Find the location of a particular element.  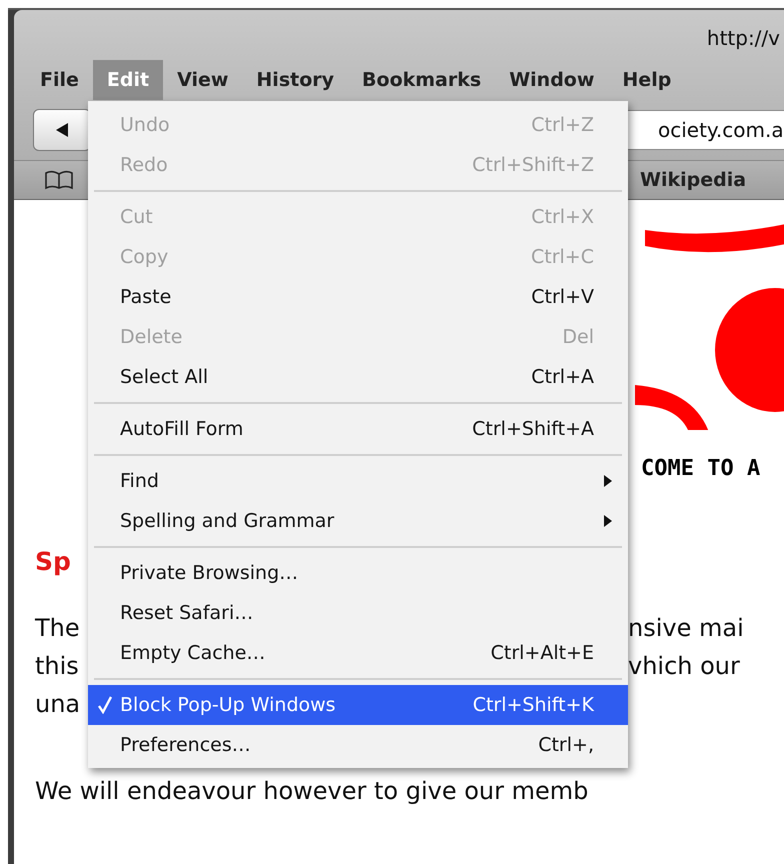

paragraph-text: The is located at coordinates (57, 628).